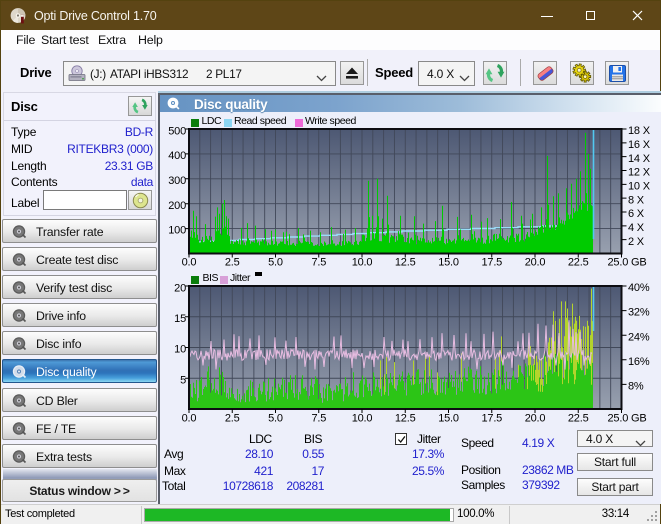 Image resolution: width=661 pixels, height=524 pixels. Describe the element at coordinates (639, 131) in the screenshot. I see `svg-text: 18 X` at that location.